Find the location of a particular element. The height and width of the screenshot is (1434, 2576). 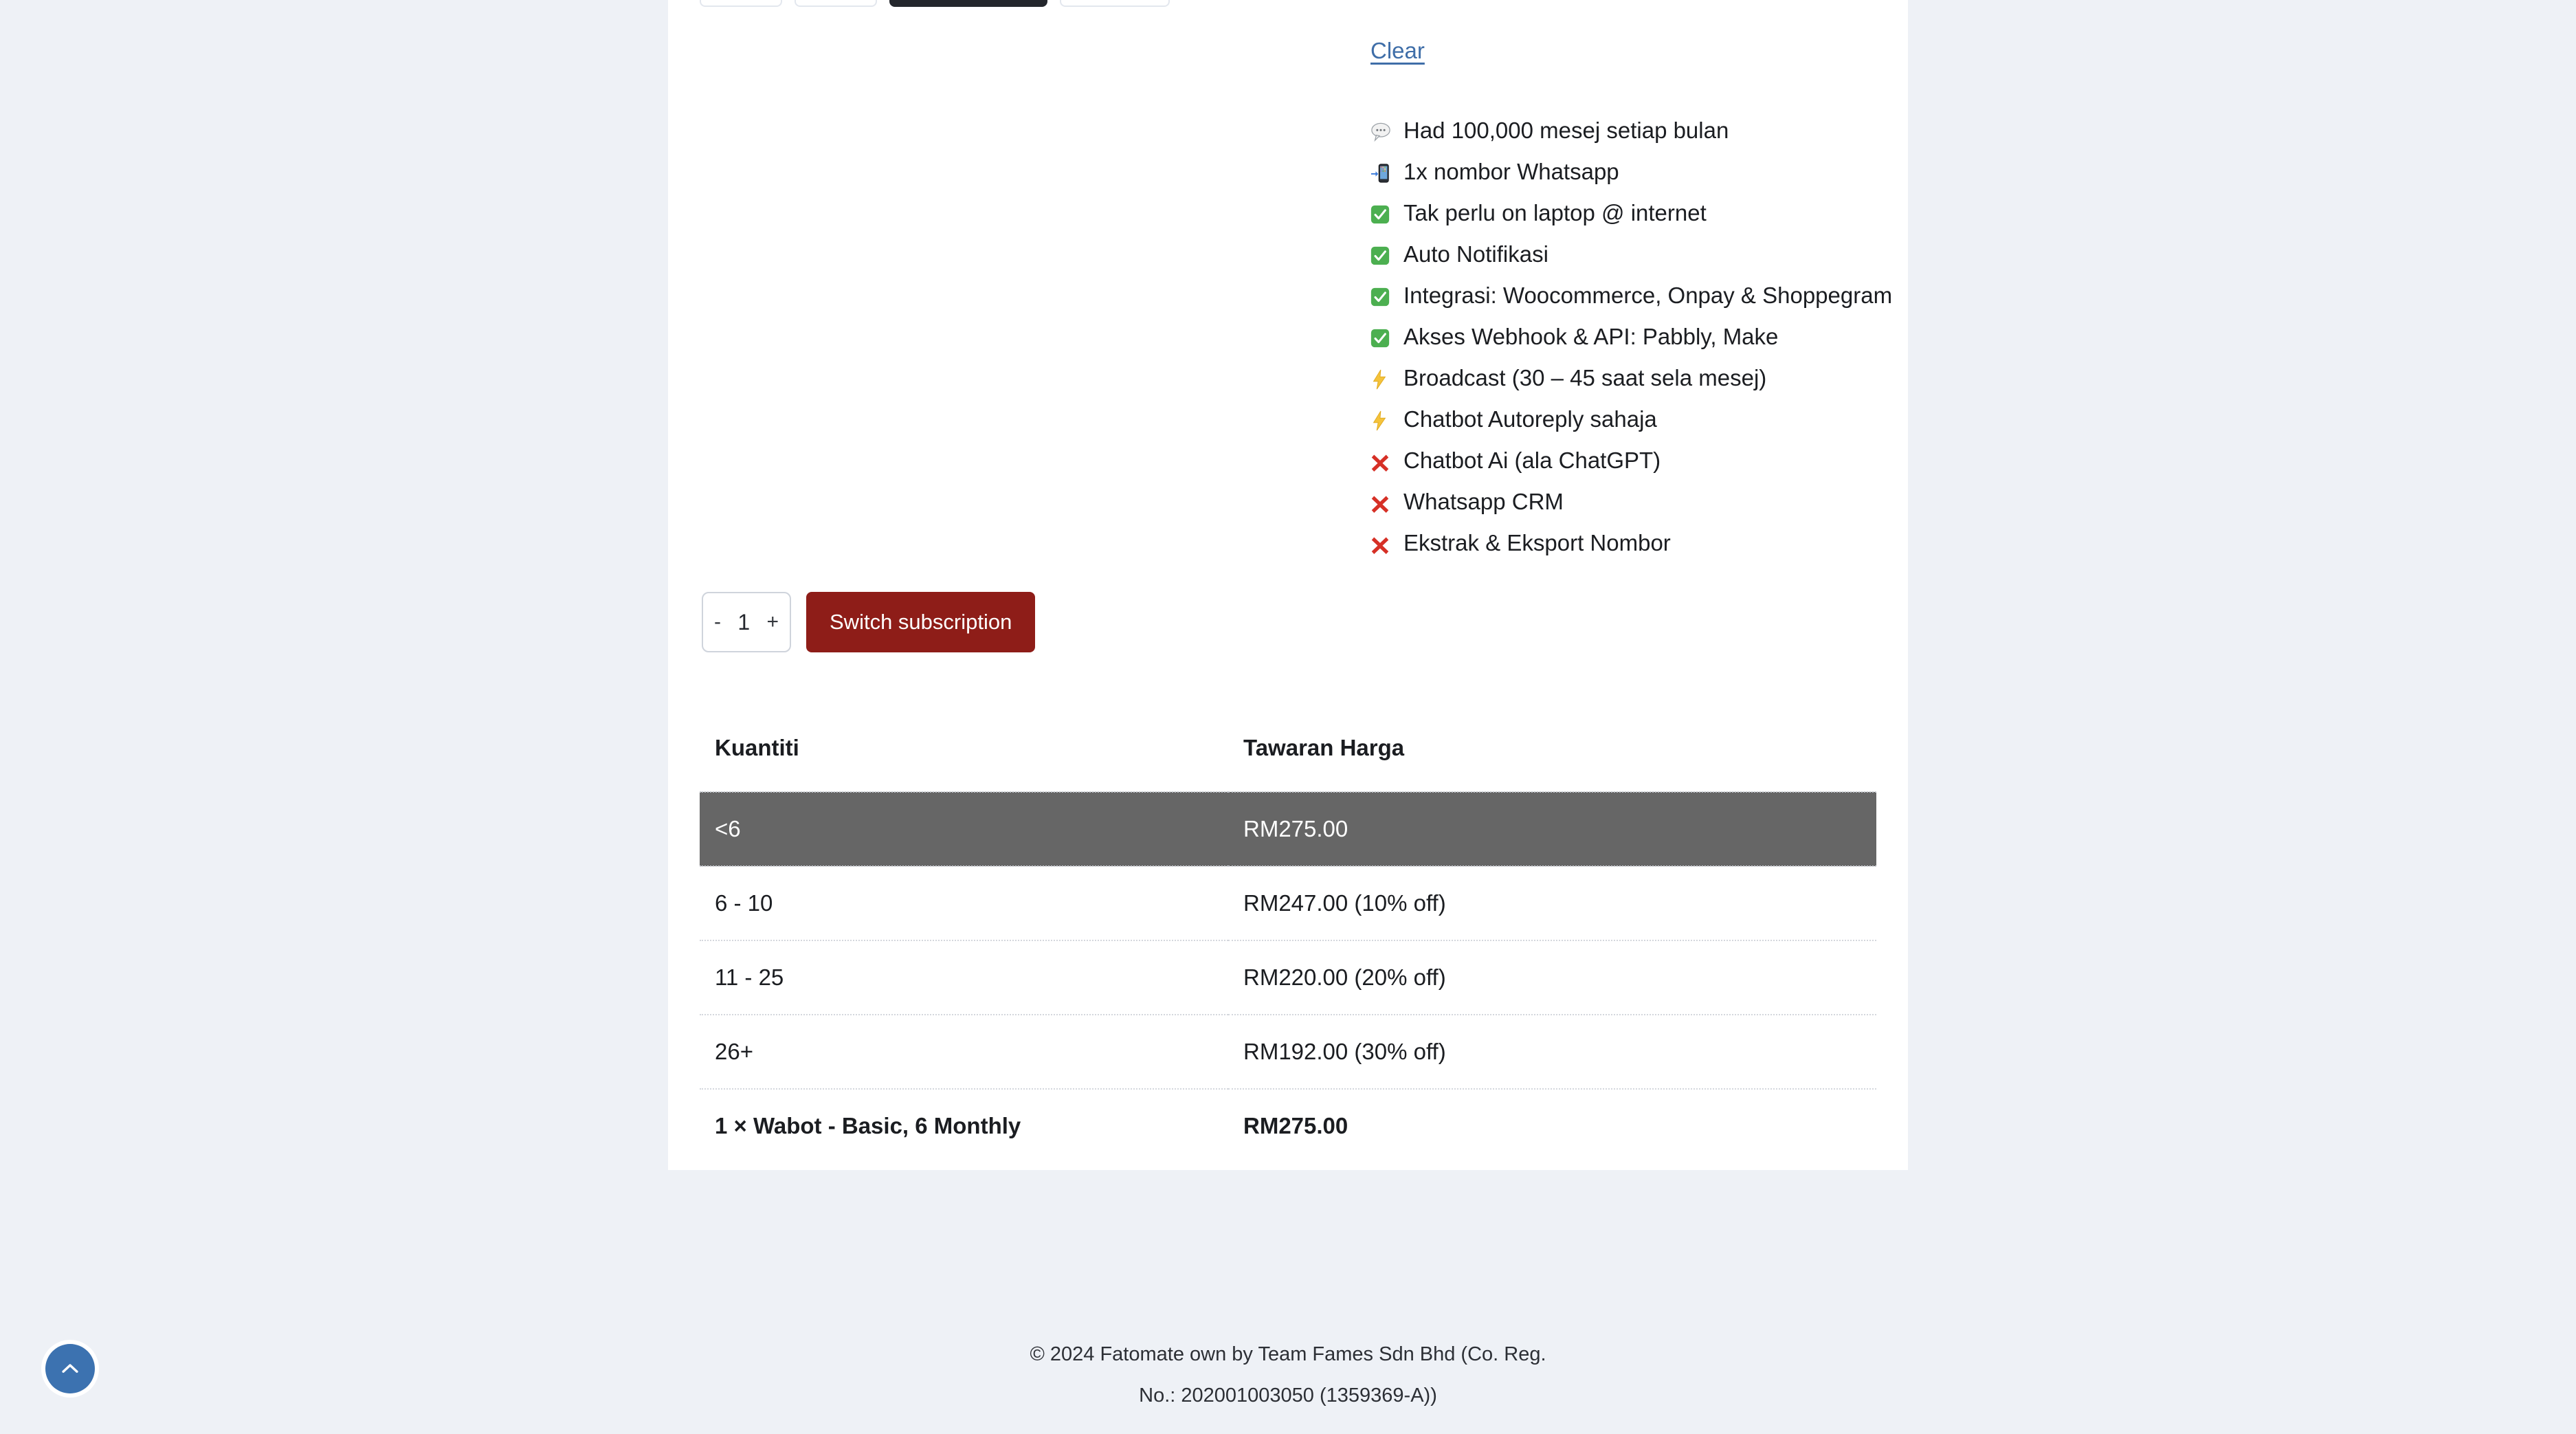

feature-label: Whatsapp CRM is located at coordinates (1483, 501).